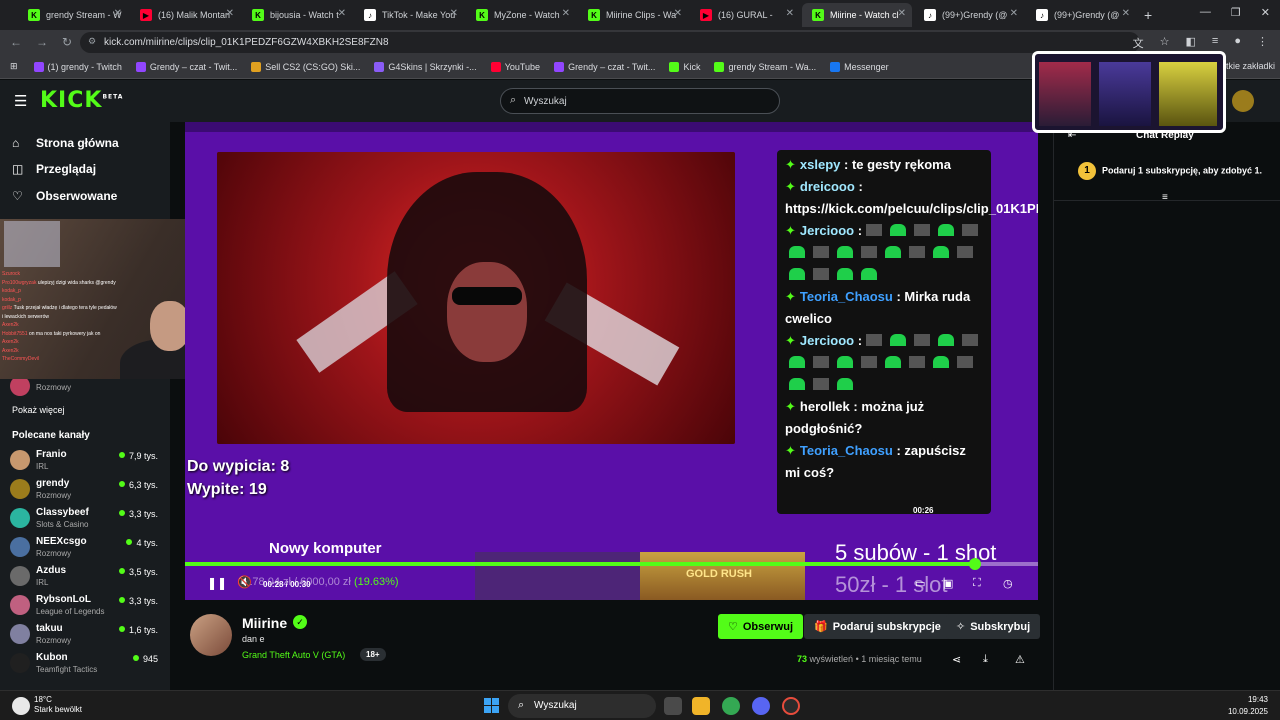  Describe the element at coordinates (86, 461) in the screenshot. I see `channel-item: Franio IRL 7,9 tys.` at that location.